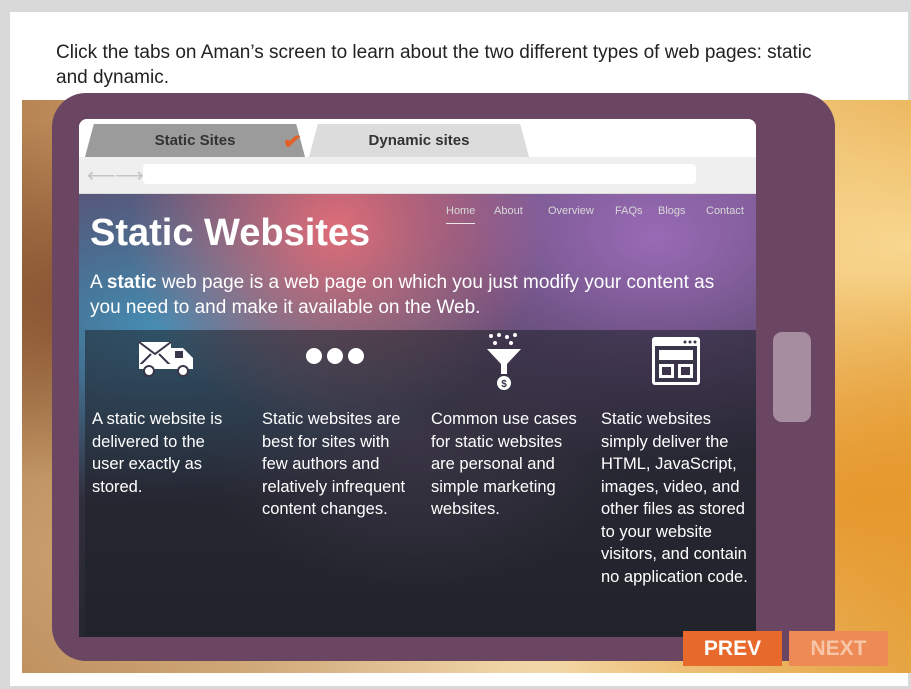  Describe the element at coordinates (508, 211) in the screenshot. I see `site-nav-about: About` at that location.